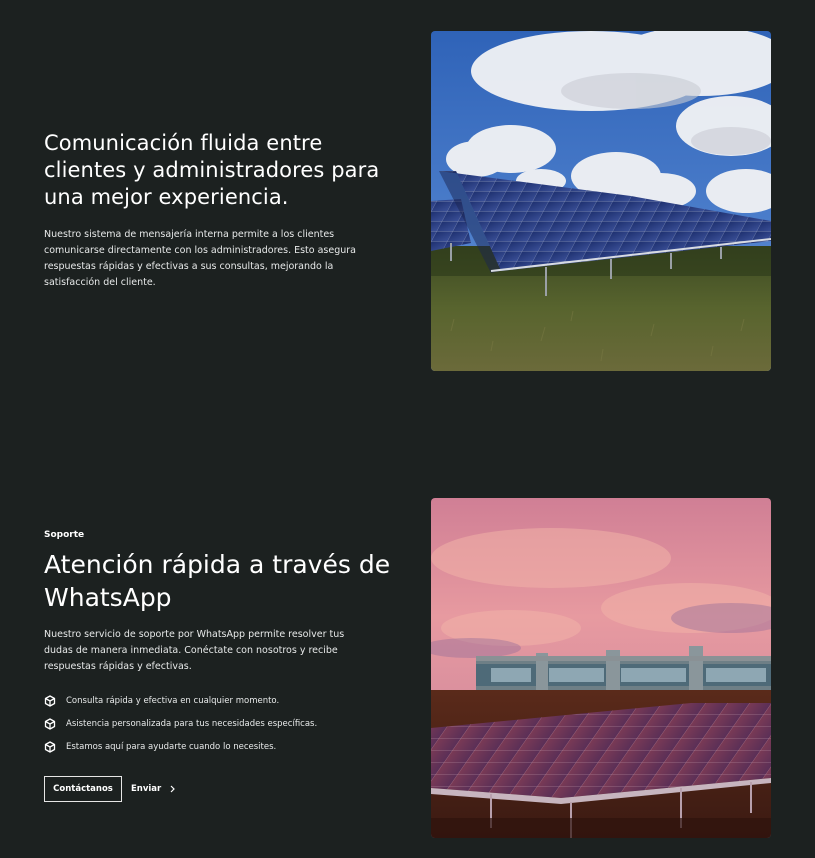 The width and height of the screenshot is (815, 858). I want to click on support-tagline: Soporte, so click(64, 535).